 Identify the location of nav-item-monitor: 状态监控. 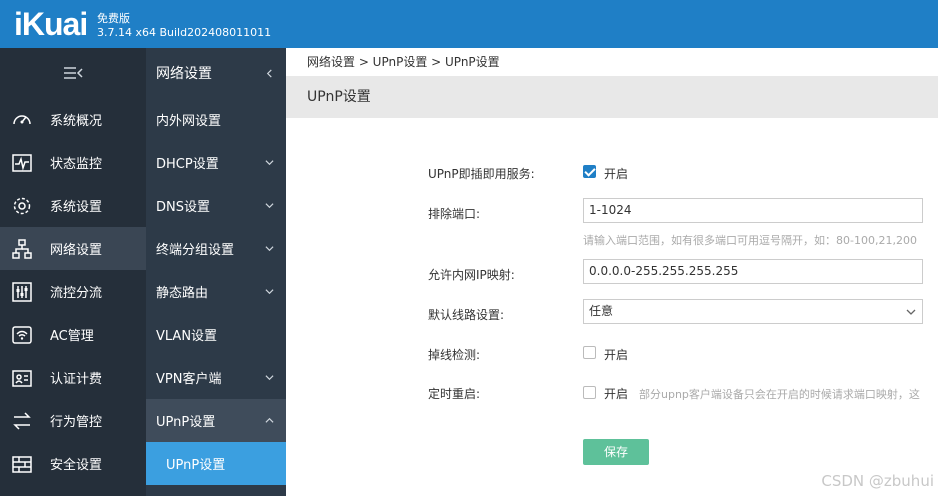
(73, 162).